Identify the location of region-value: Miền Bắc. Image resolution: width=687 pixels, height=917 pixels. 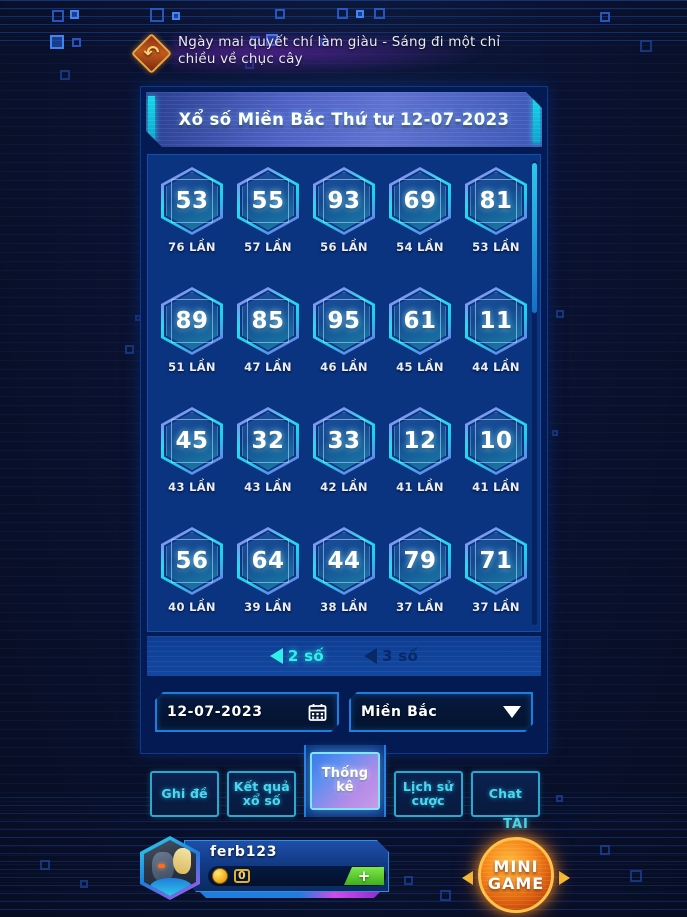
(399, 712).